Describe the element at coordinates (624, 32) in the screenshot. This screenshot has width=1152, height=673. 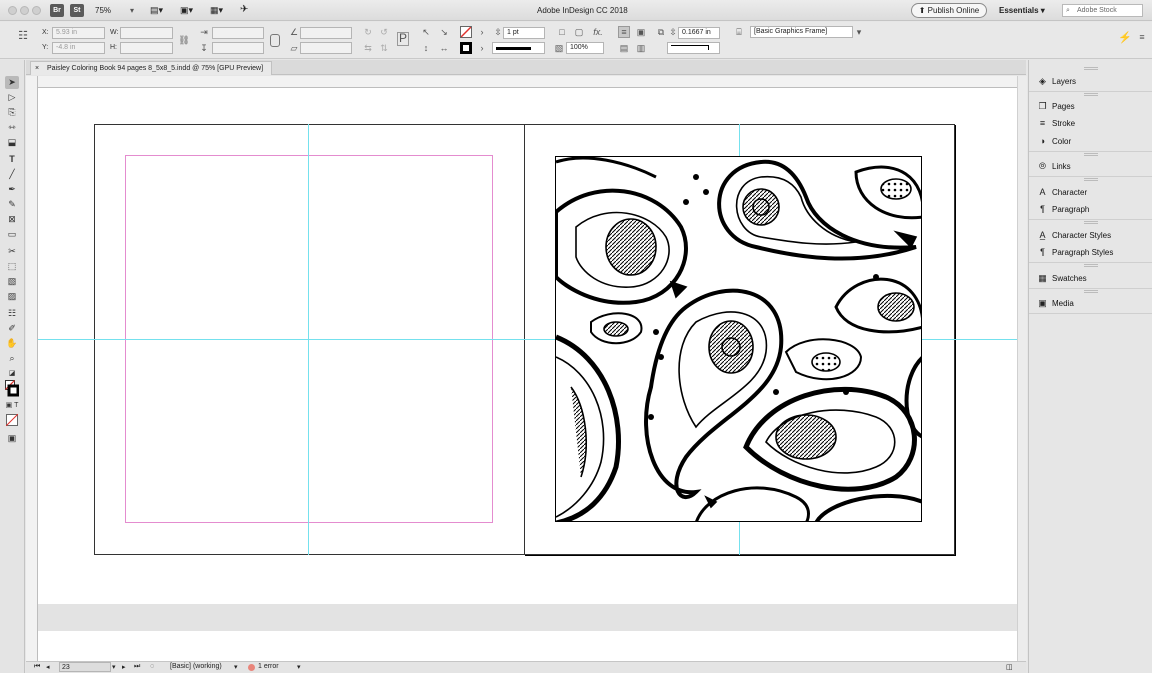
I see `wrap-none-icon: ≡` at that location.